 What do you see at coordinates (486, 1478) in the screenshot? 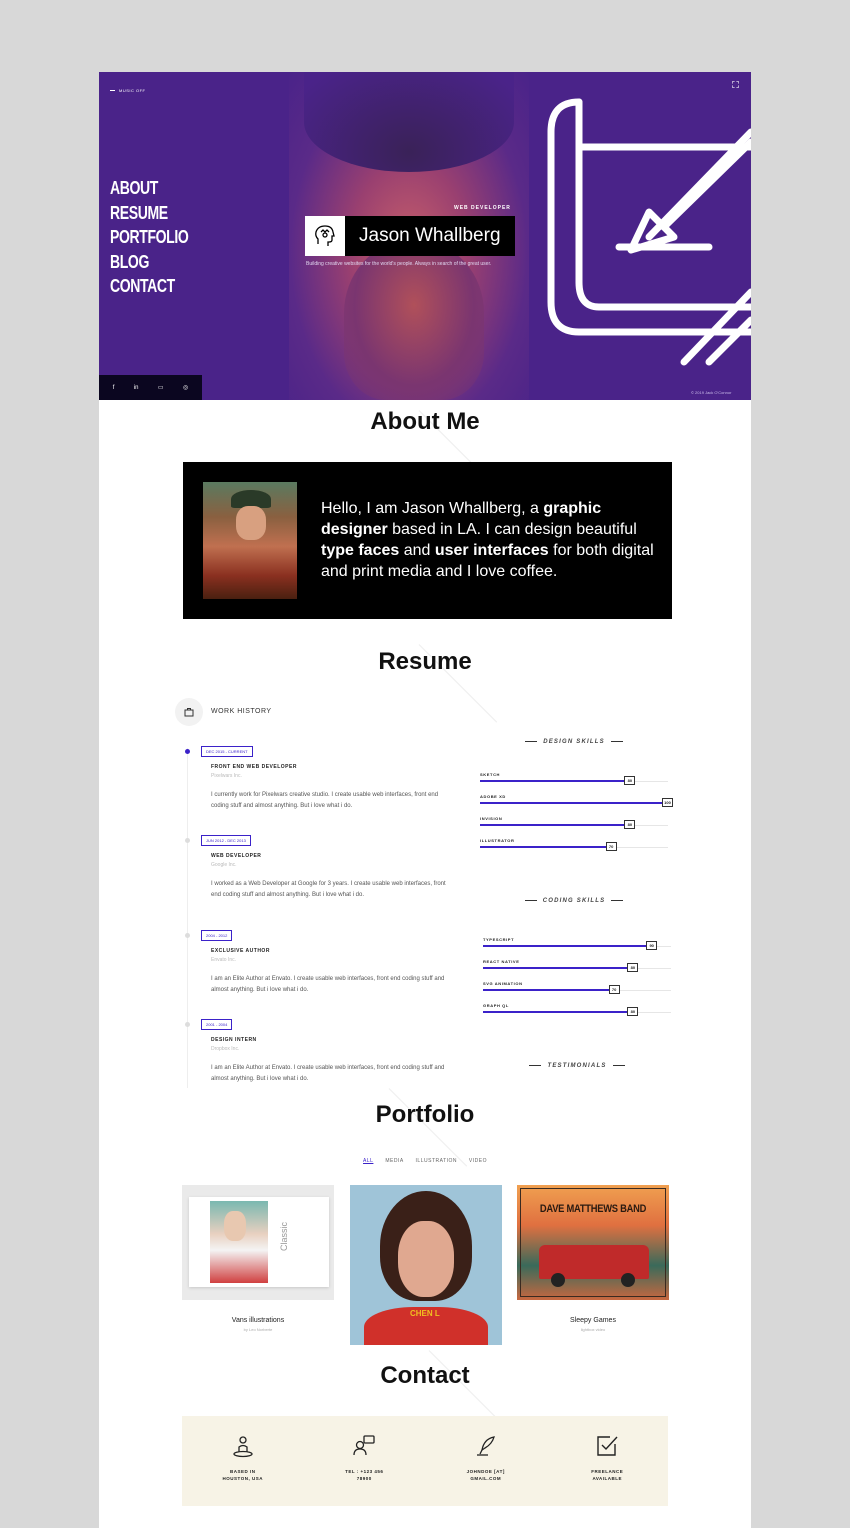
I see `contact-line2: GMAIL.COM` at bounding box center [486, 1478].